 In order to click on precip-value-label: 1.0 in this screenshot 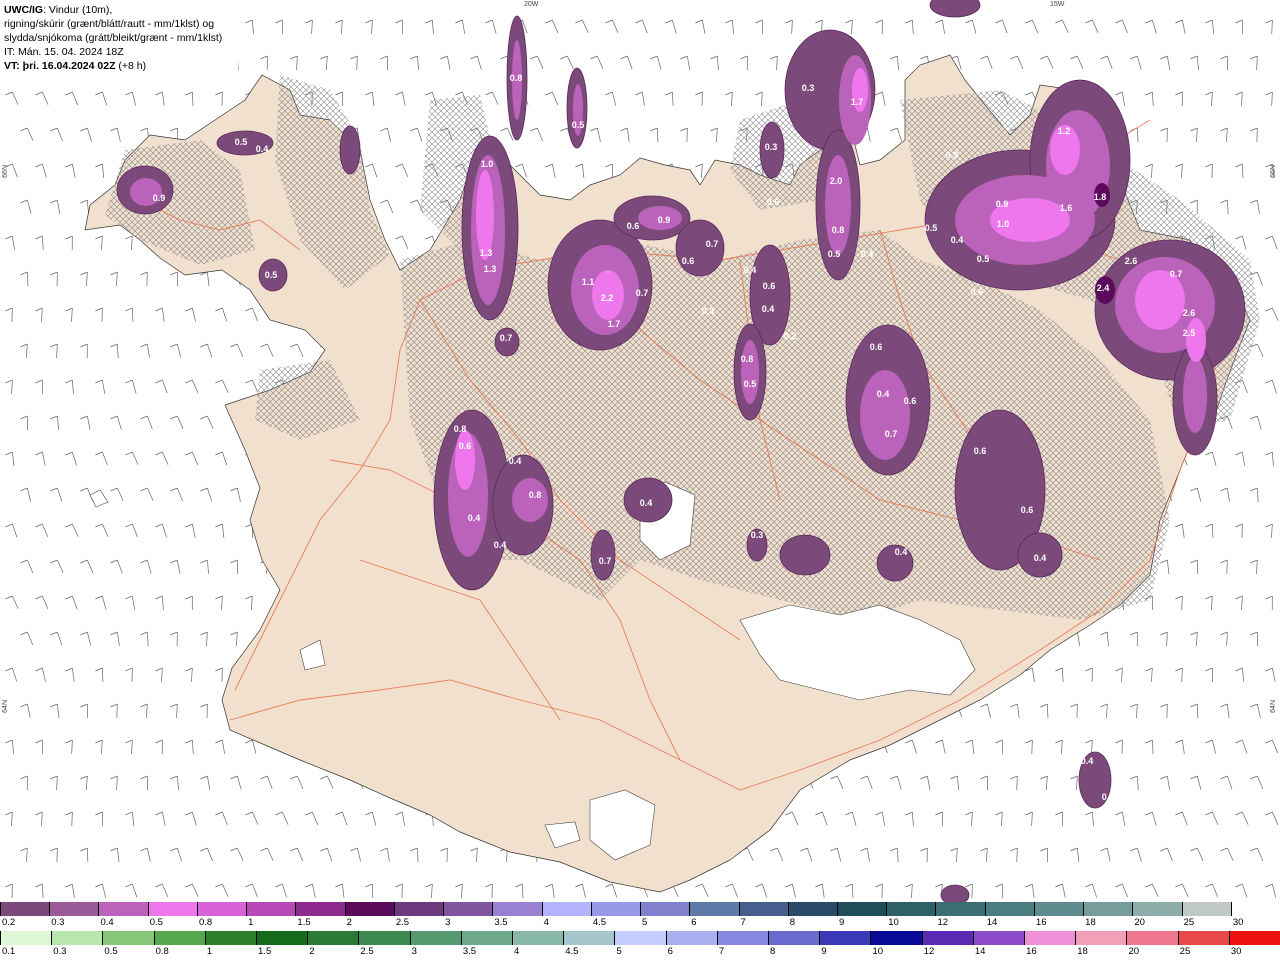, I will do `click(487, 164)`.